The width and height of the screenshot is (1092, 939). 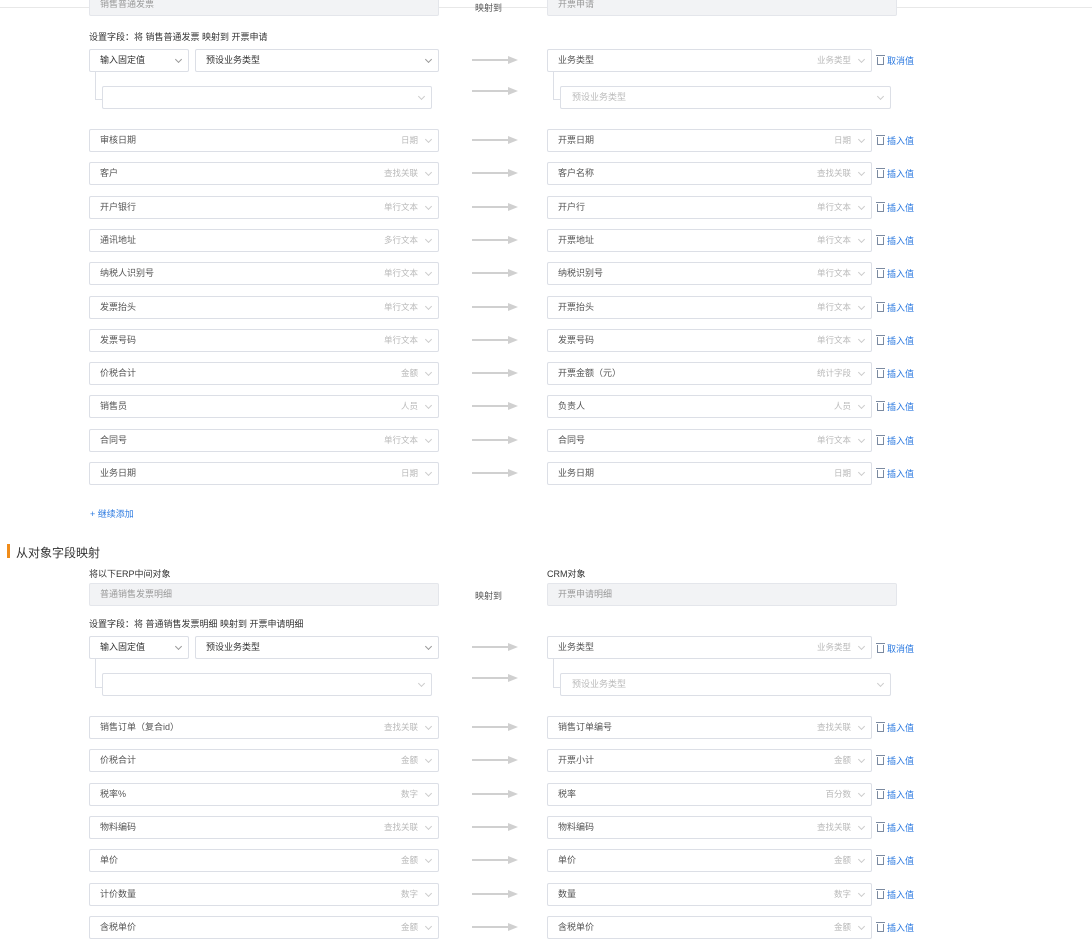 What do you see at coordinates (709, 473) in the screenshot?
I see `crm-field-select: 业务日期 日期` at bounding box center [709, 473].